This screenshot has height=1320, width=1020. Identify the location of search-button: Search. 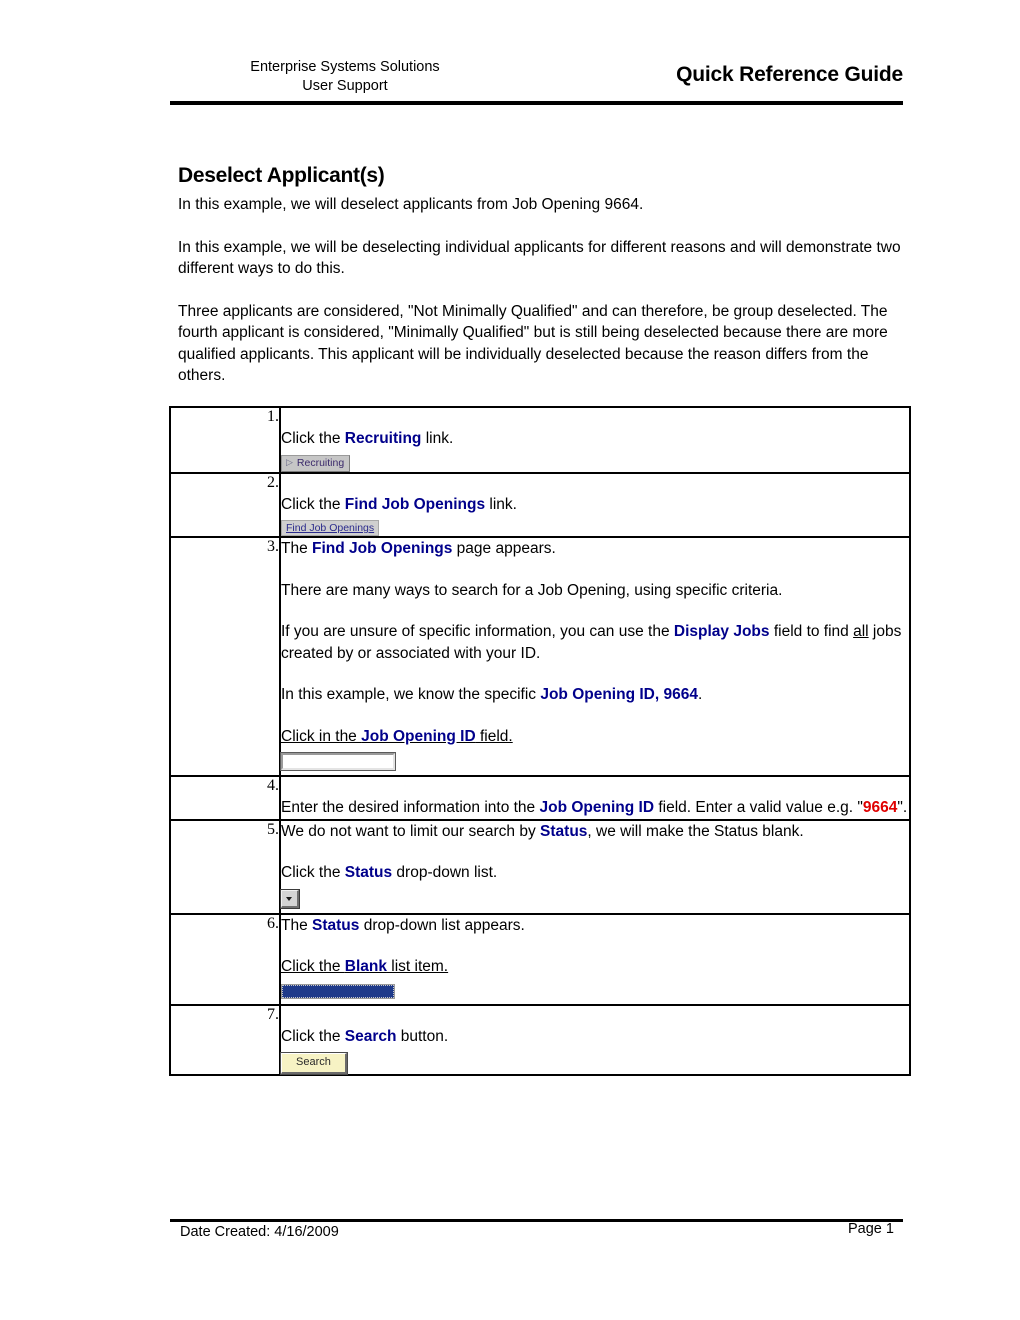
(314, 1063).